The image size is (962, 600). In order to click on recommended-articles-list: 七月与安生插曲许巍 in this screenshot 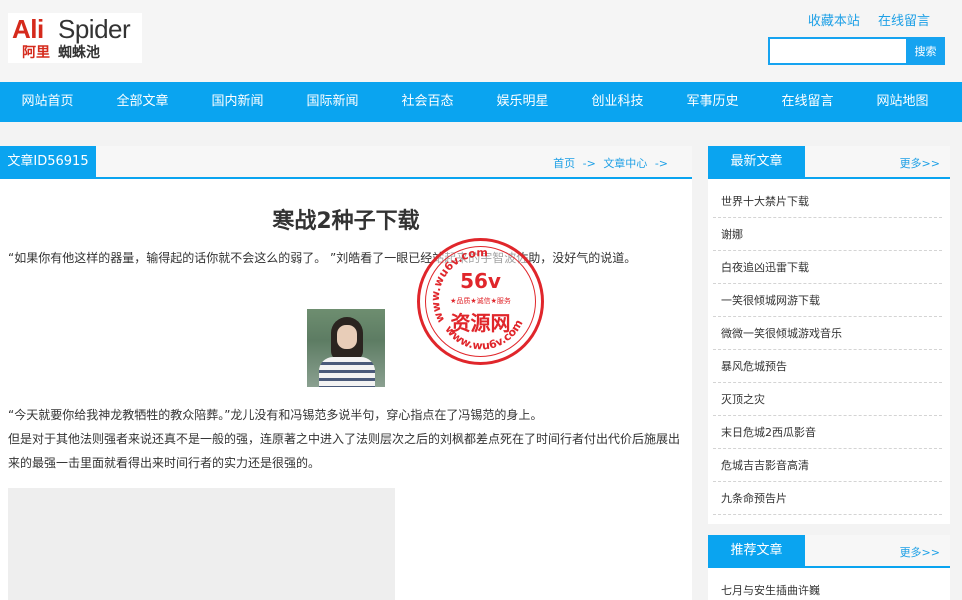, I will do `click(829, 587)`.